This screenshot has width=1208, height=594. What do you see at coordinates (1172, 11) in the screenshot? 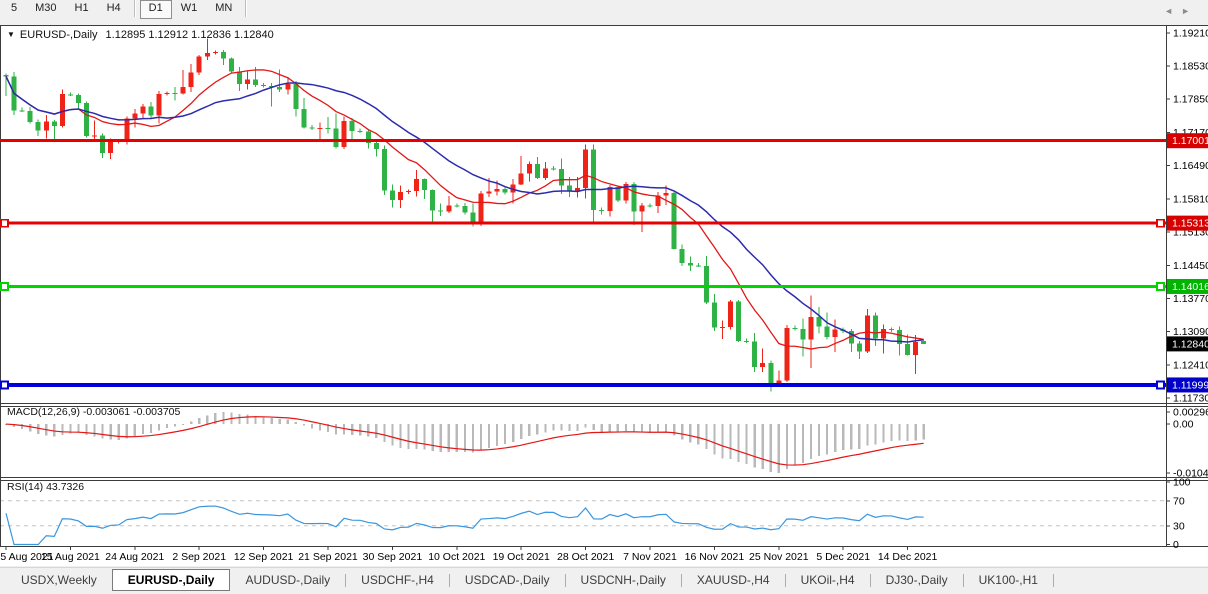
I see `tabs-scroll-left-icon: ◄` at bounding box center [1172, 11].